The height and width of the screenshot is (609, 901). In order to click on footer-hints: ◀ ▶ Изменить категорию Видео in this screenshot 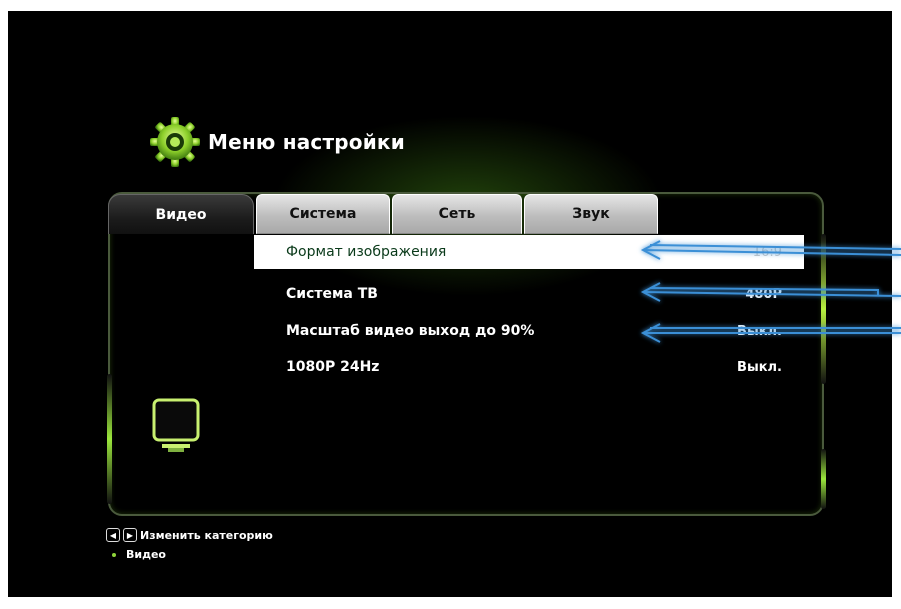, I will do `click(189, 544)`.